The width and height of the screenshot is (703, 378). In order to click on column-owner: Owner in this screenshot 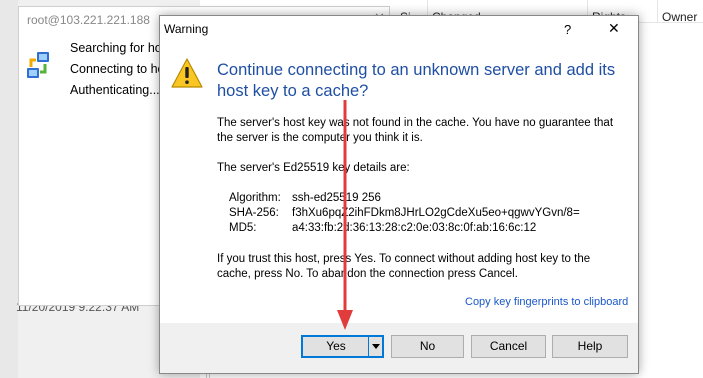, I will do `click(680, 11)`.